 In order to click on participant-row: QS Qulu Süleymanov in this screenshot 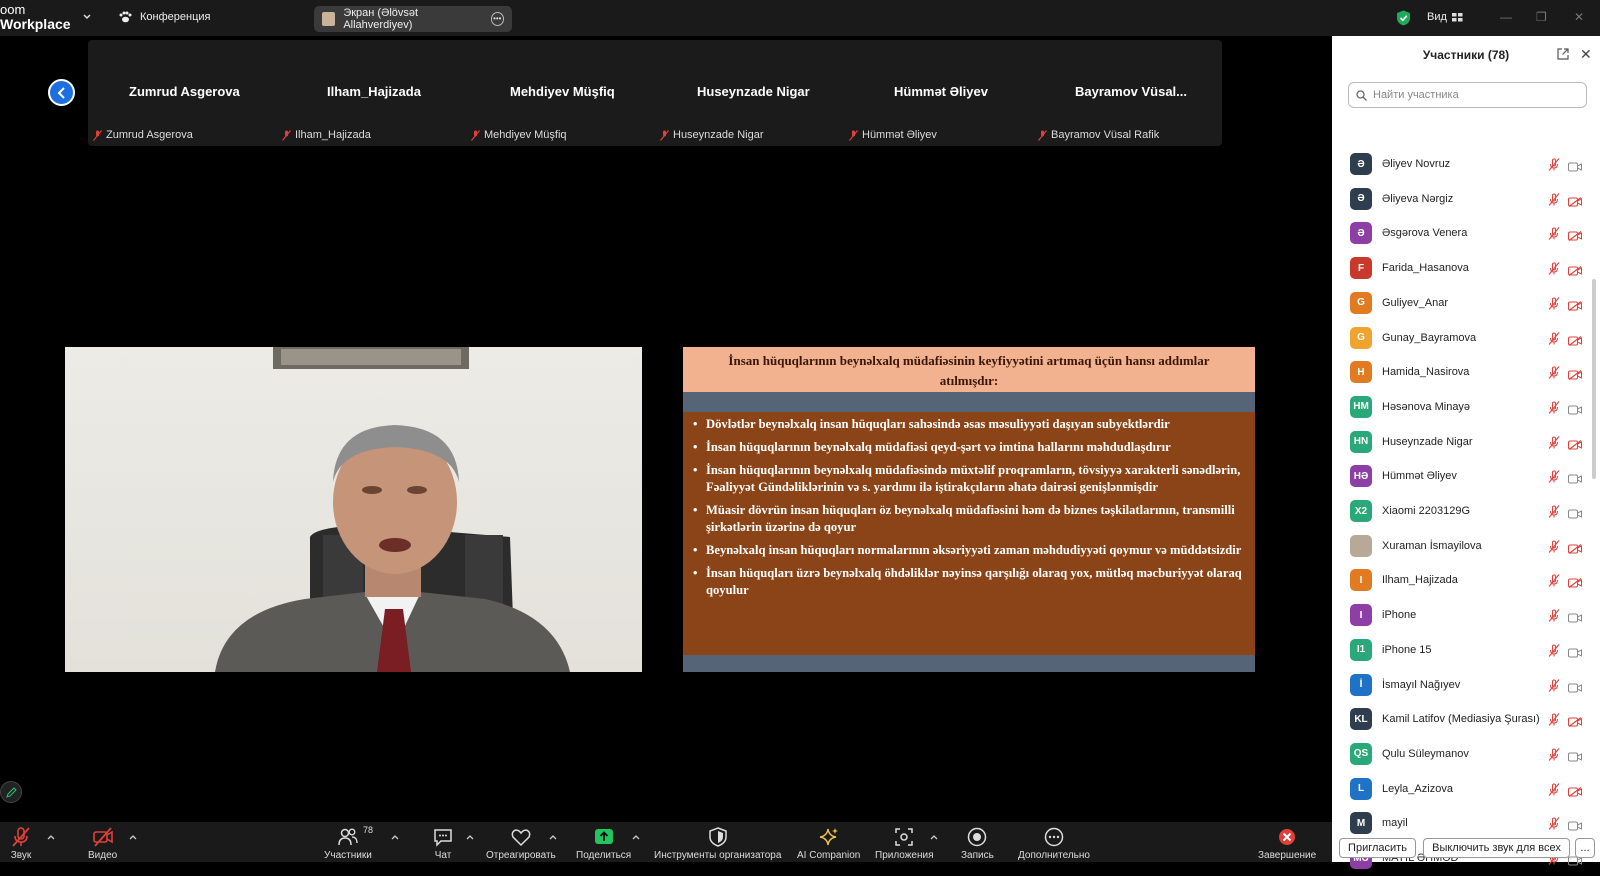, I will do `click(1461, 755)`.